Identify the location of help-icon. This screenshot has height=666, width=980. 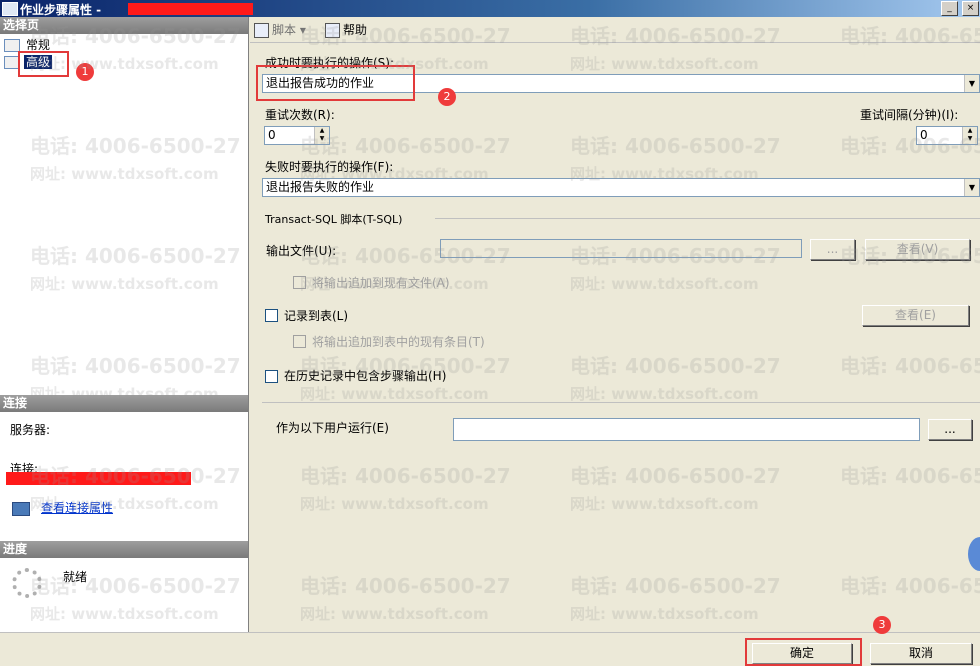
(332, 30).